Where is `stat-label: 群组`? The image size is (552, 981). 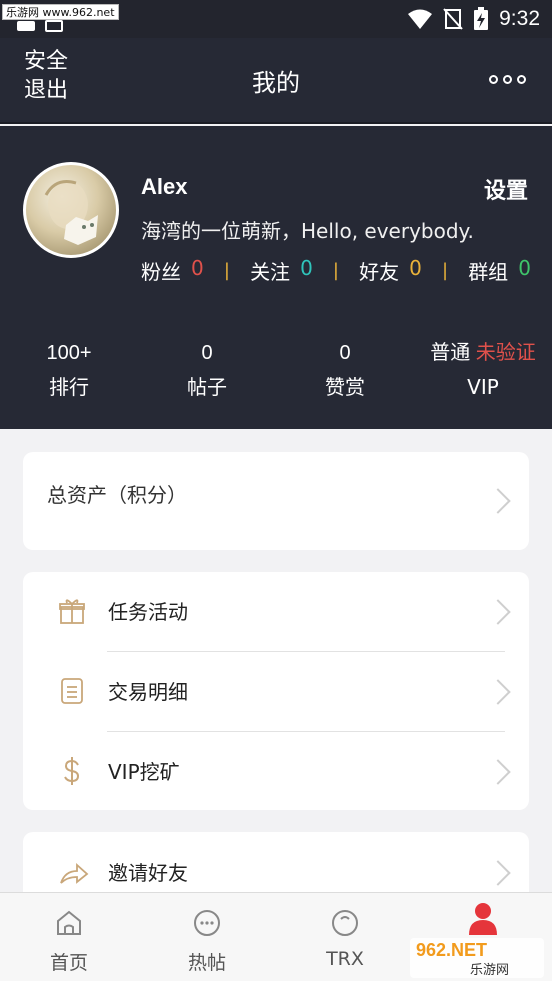
stat-label: 群组 is located at coordinates (488, 272).